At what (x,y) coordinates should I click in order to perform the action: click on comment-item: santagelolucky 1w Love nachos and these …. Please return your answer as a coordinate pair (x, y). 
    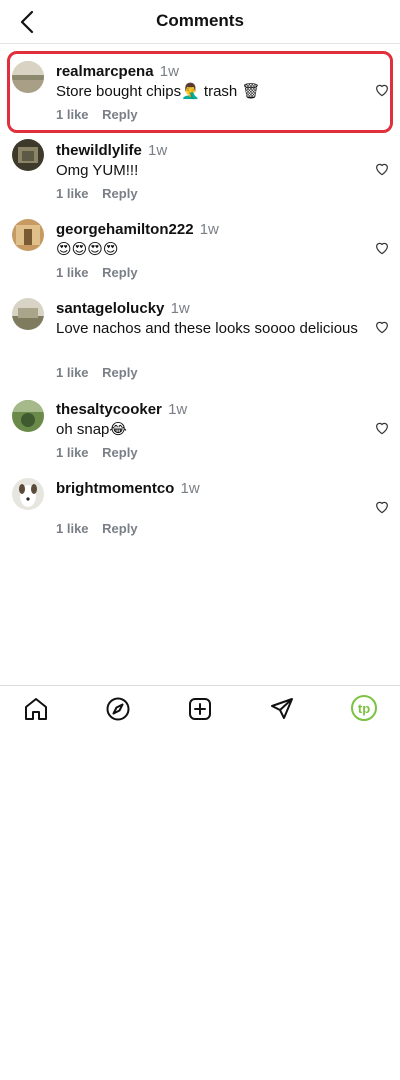
    Looking at the image, I should click on (200, 347).